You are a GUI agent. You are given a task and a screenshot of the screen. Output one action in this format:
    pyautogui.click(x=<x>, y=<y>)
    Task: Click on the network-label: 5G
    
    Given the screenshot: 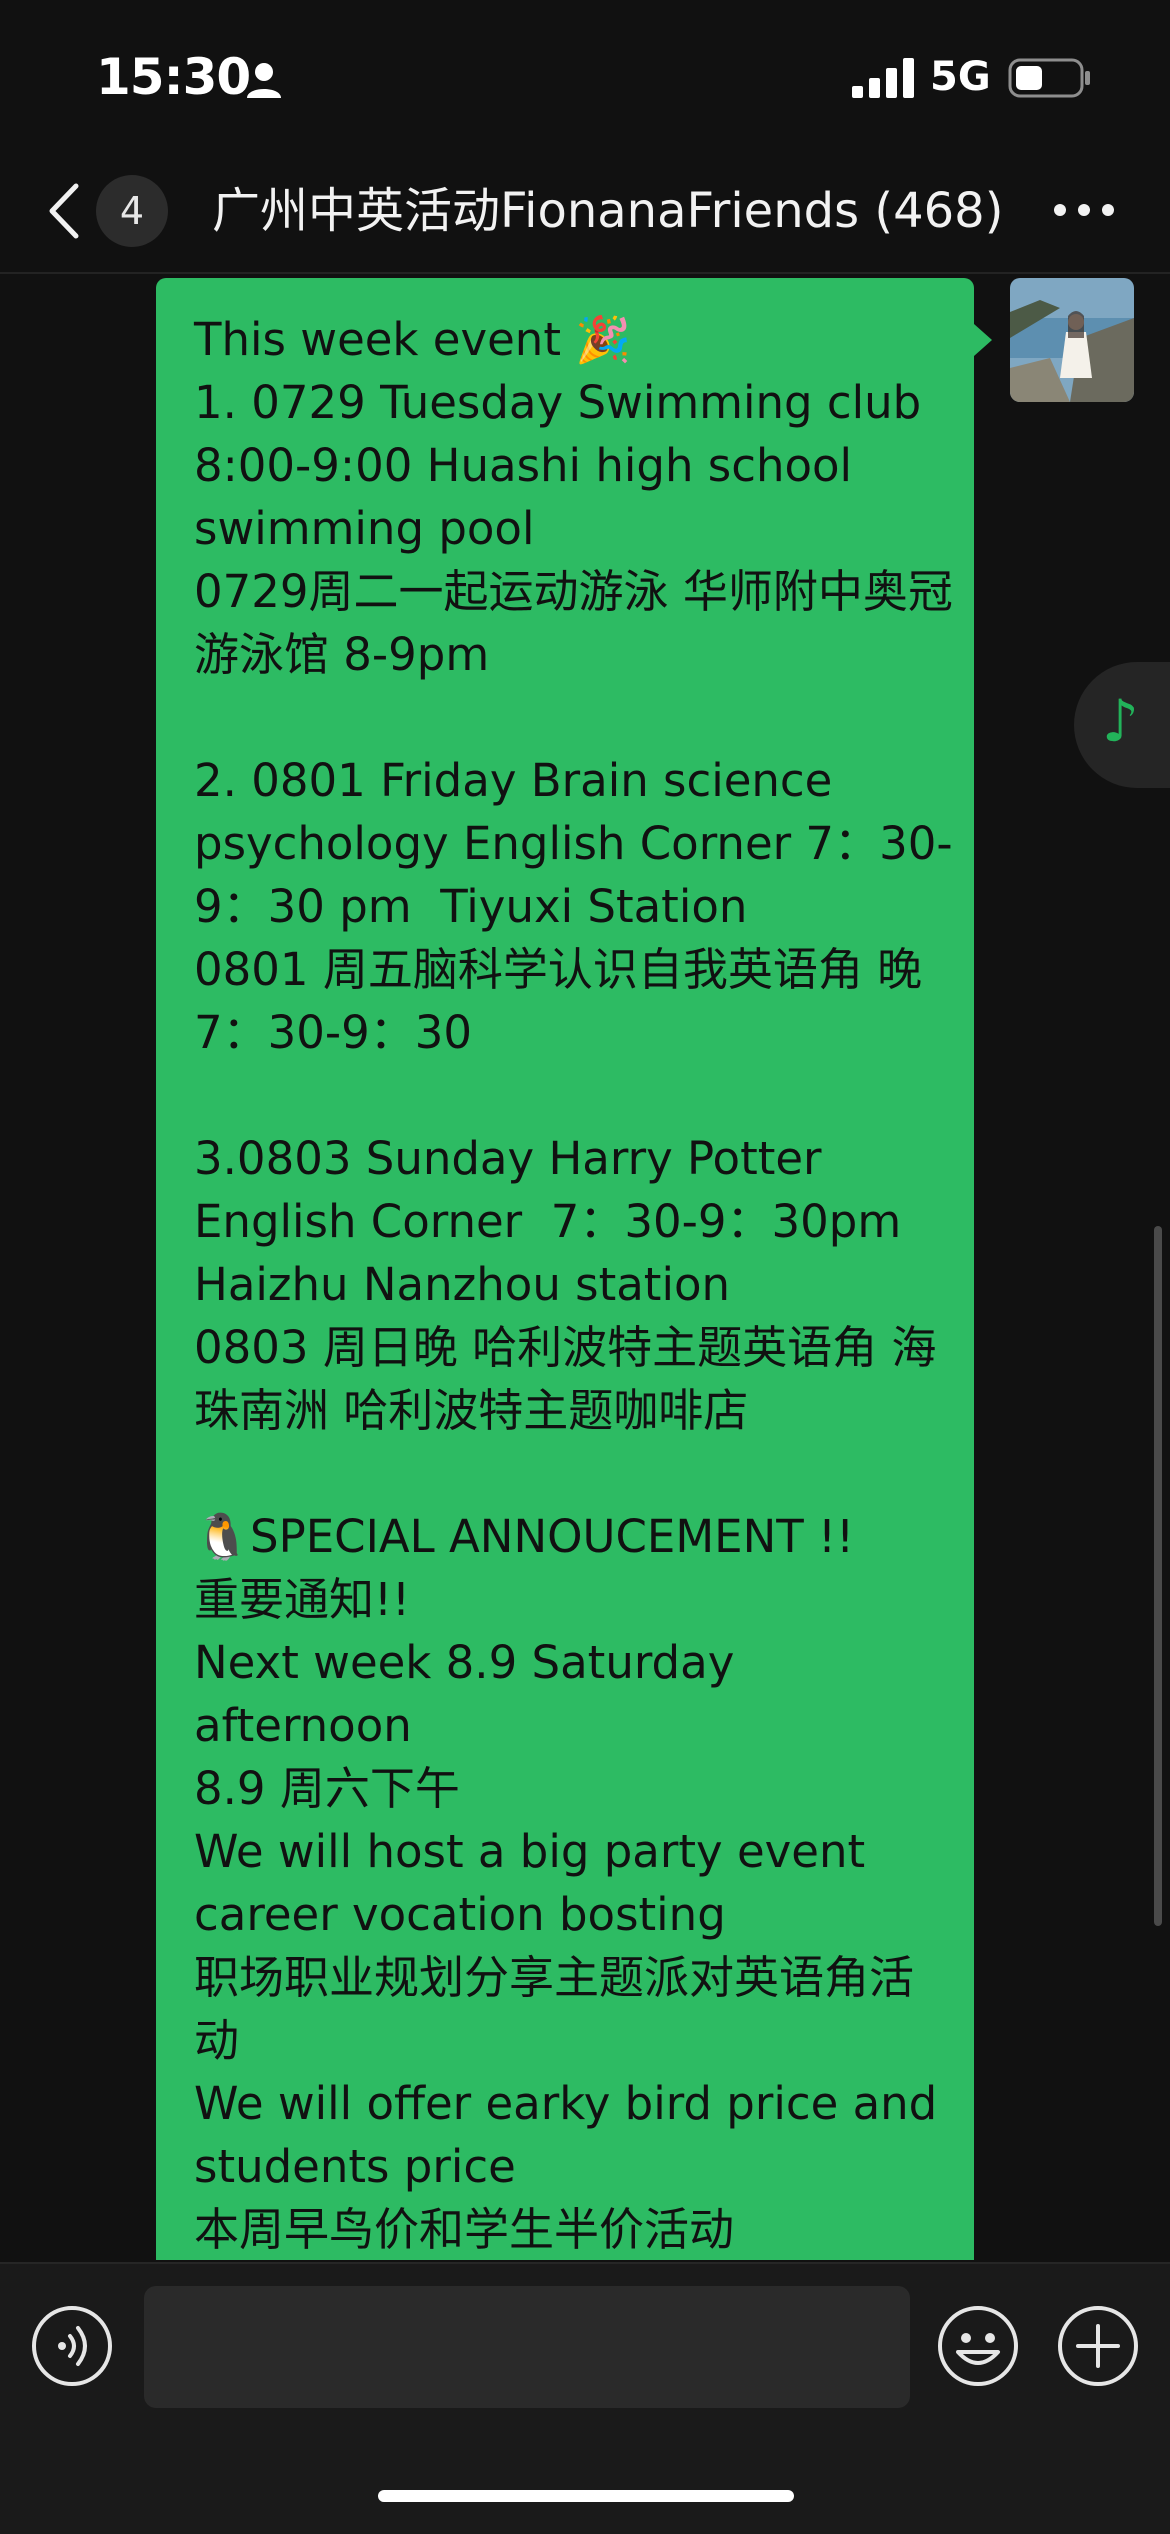 What is the action you would take?
    pyautogui.click(x=960, y=77)
    